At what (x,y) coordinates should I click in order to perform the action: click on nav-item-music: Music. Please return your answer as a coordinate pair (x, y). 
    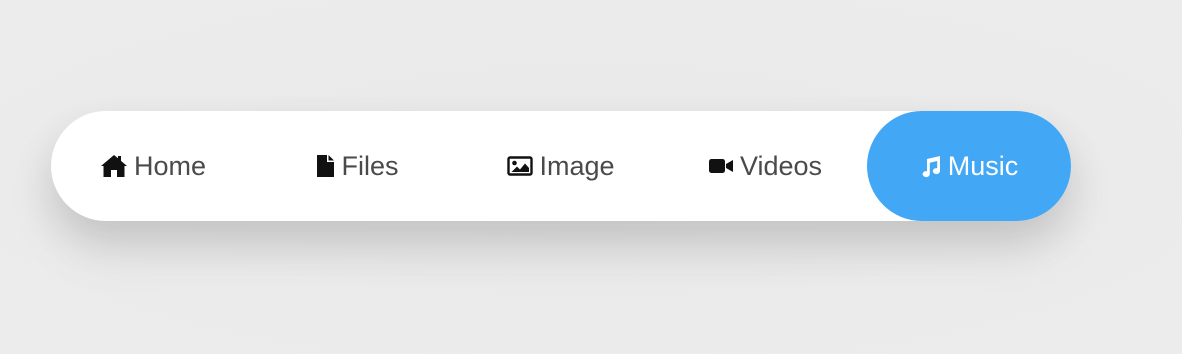
    Looking at the image, I should click on (969, 166).